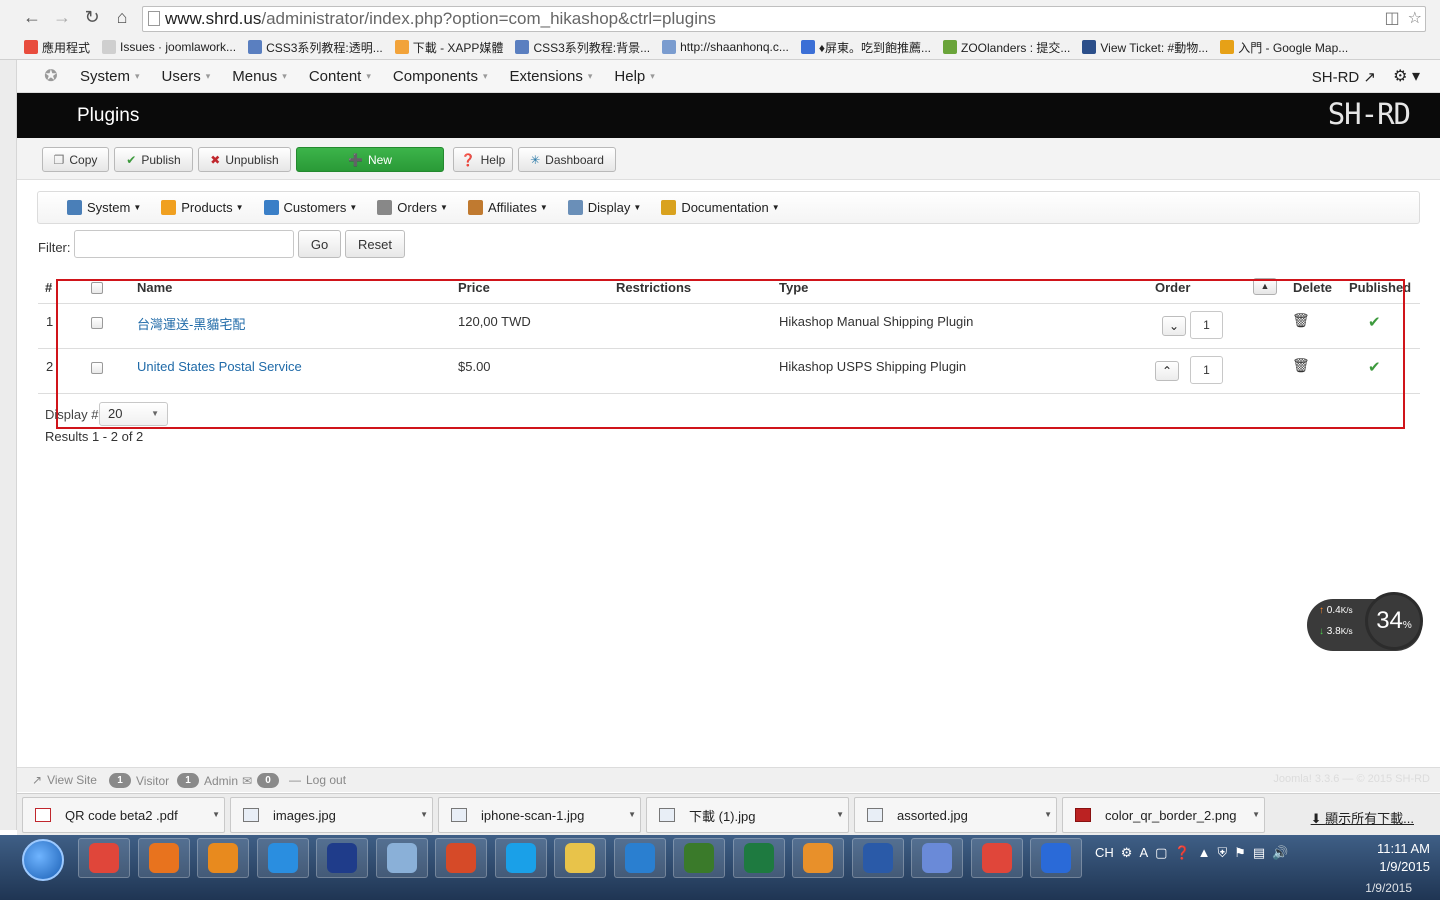 The height and width of the screenshot is (900, 1440). Describe the element at coordinates (747, 815) in the screenshot. I see `download-item: 下載 (1).jpg ▼` at that location.